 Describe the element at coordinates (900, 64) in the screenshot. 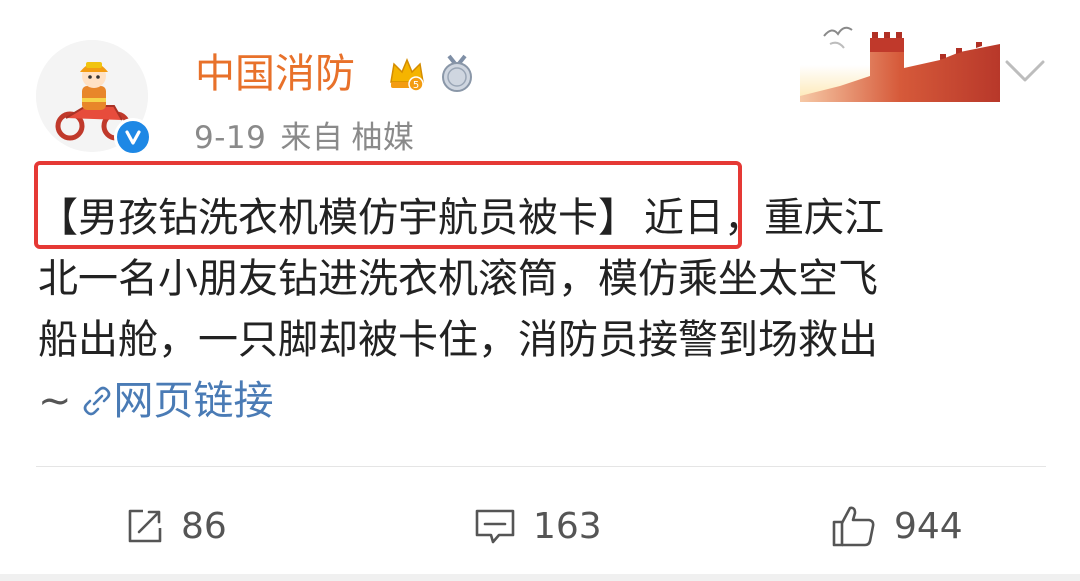

I see `great-wall-decoration` at that location.